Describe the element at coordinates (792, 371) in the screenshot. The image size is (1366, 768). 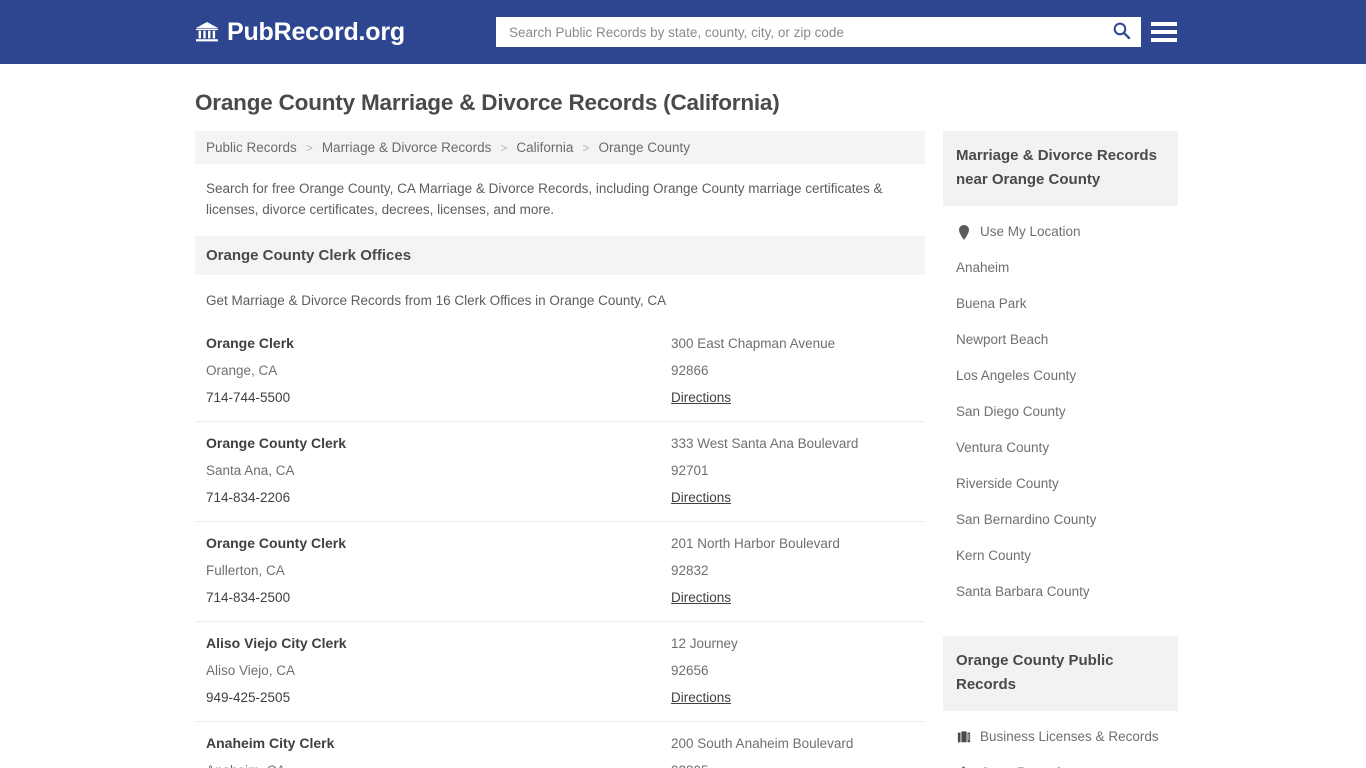
I see `record-right-column: 300 East Chapman Avenue 92866 Directions` at that location.